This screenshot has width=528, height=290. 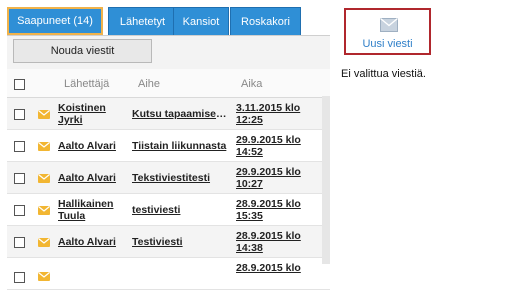 I want to click on row-sender: Hallikainen Tuula, so click(x=90, y=210).